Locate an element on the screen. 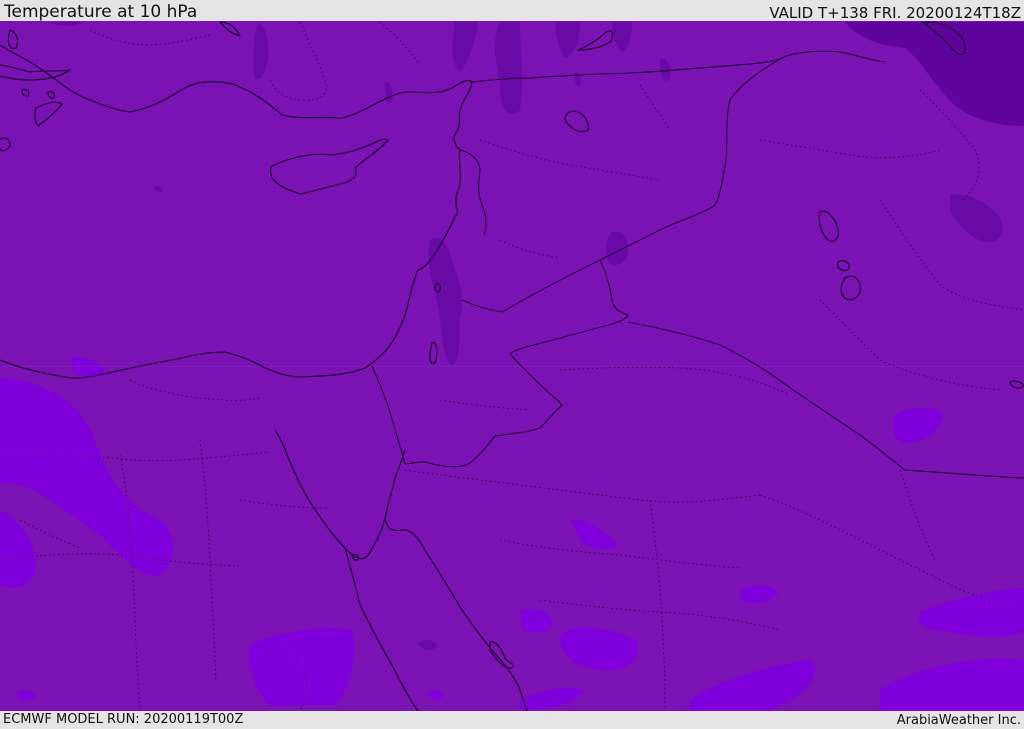 The image size is (1024, 729). model-run-label: ECMWF MODEL RUN: 20200119T00Z is located at coordinates (123, 719).